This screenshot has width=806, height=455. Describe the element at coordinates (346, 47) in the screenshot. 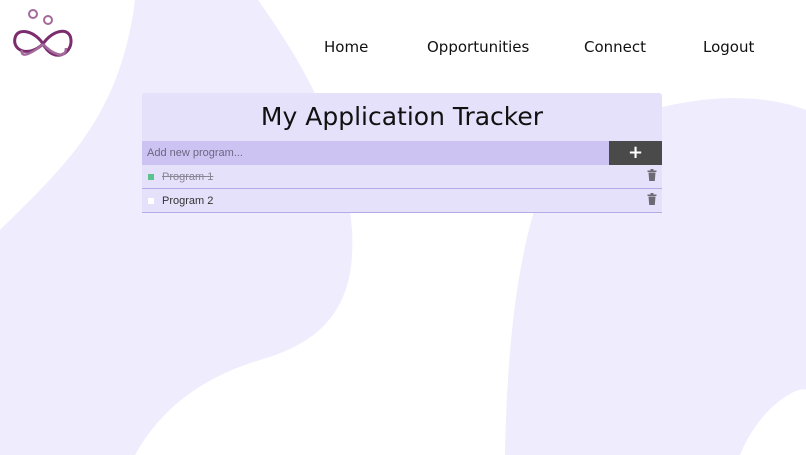

I see `nav-home-link: Home` at that location.